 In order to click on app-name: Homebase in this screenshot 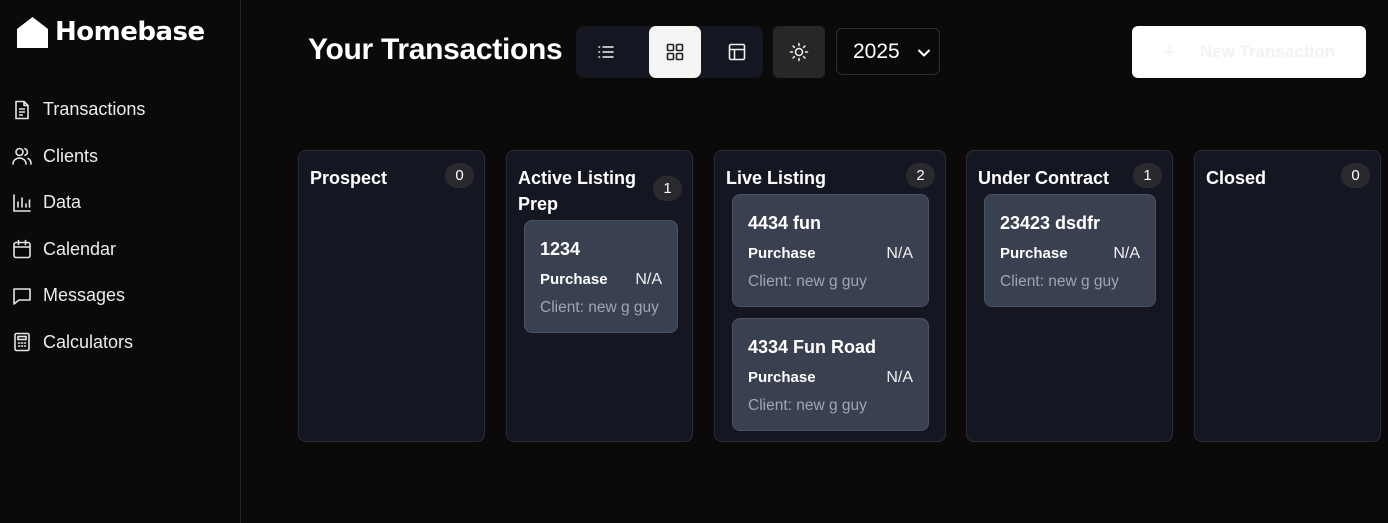, I will do `click(130, 32)`.